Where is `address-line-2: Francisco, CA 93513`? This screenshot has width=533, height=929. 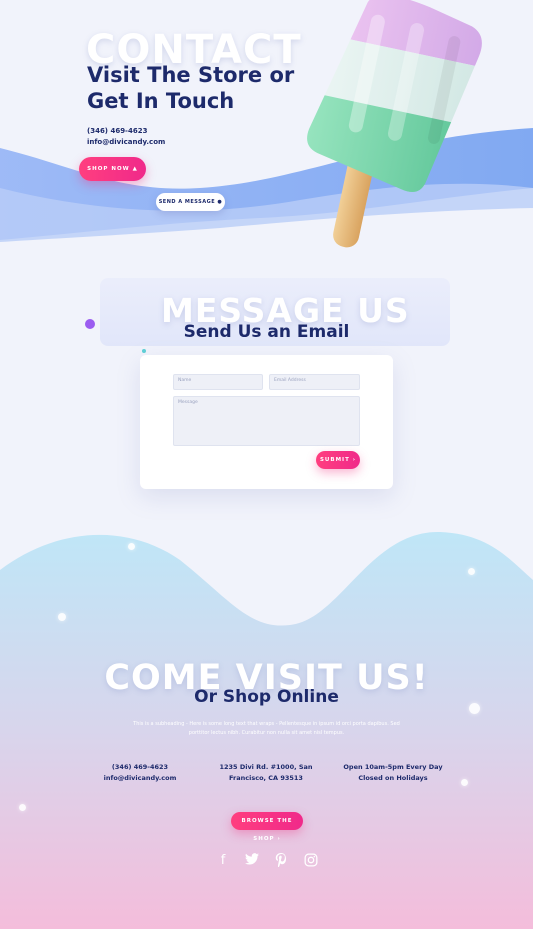
address-line-2: Francisco, CA 93513 is located at coordinates (266, 778).